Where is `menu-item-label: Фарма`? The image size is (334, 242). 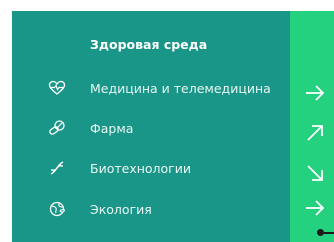
menu-item-label: Фарма is located at coordinates (112, 128).